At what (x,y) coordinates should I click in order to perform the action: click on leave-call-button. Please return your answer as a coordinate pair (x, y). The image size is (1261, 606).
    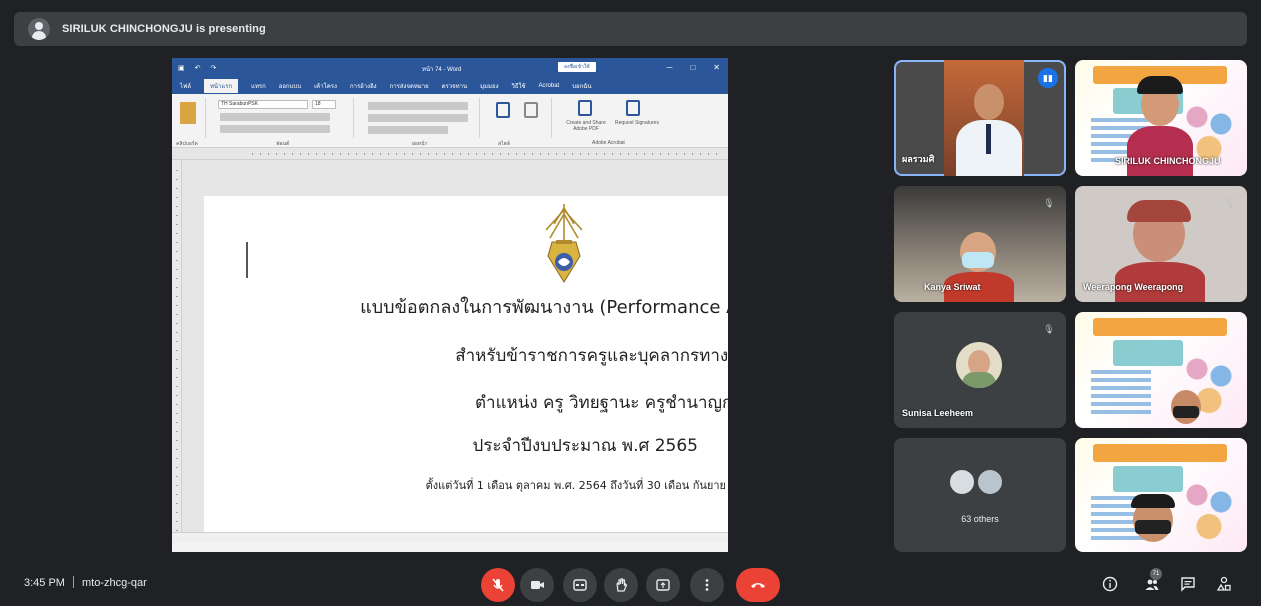
    Looking at the image, I should click on (758, 585).